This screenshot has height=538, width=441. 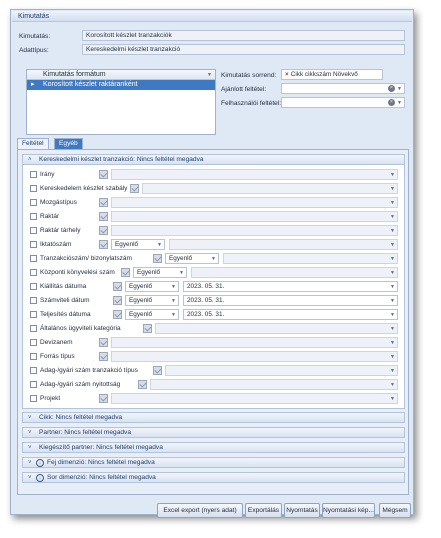 I want to click on ajanlott-combo: × ▼, so click(x=343, y=88).